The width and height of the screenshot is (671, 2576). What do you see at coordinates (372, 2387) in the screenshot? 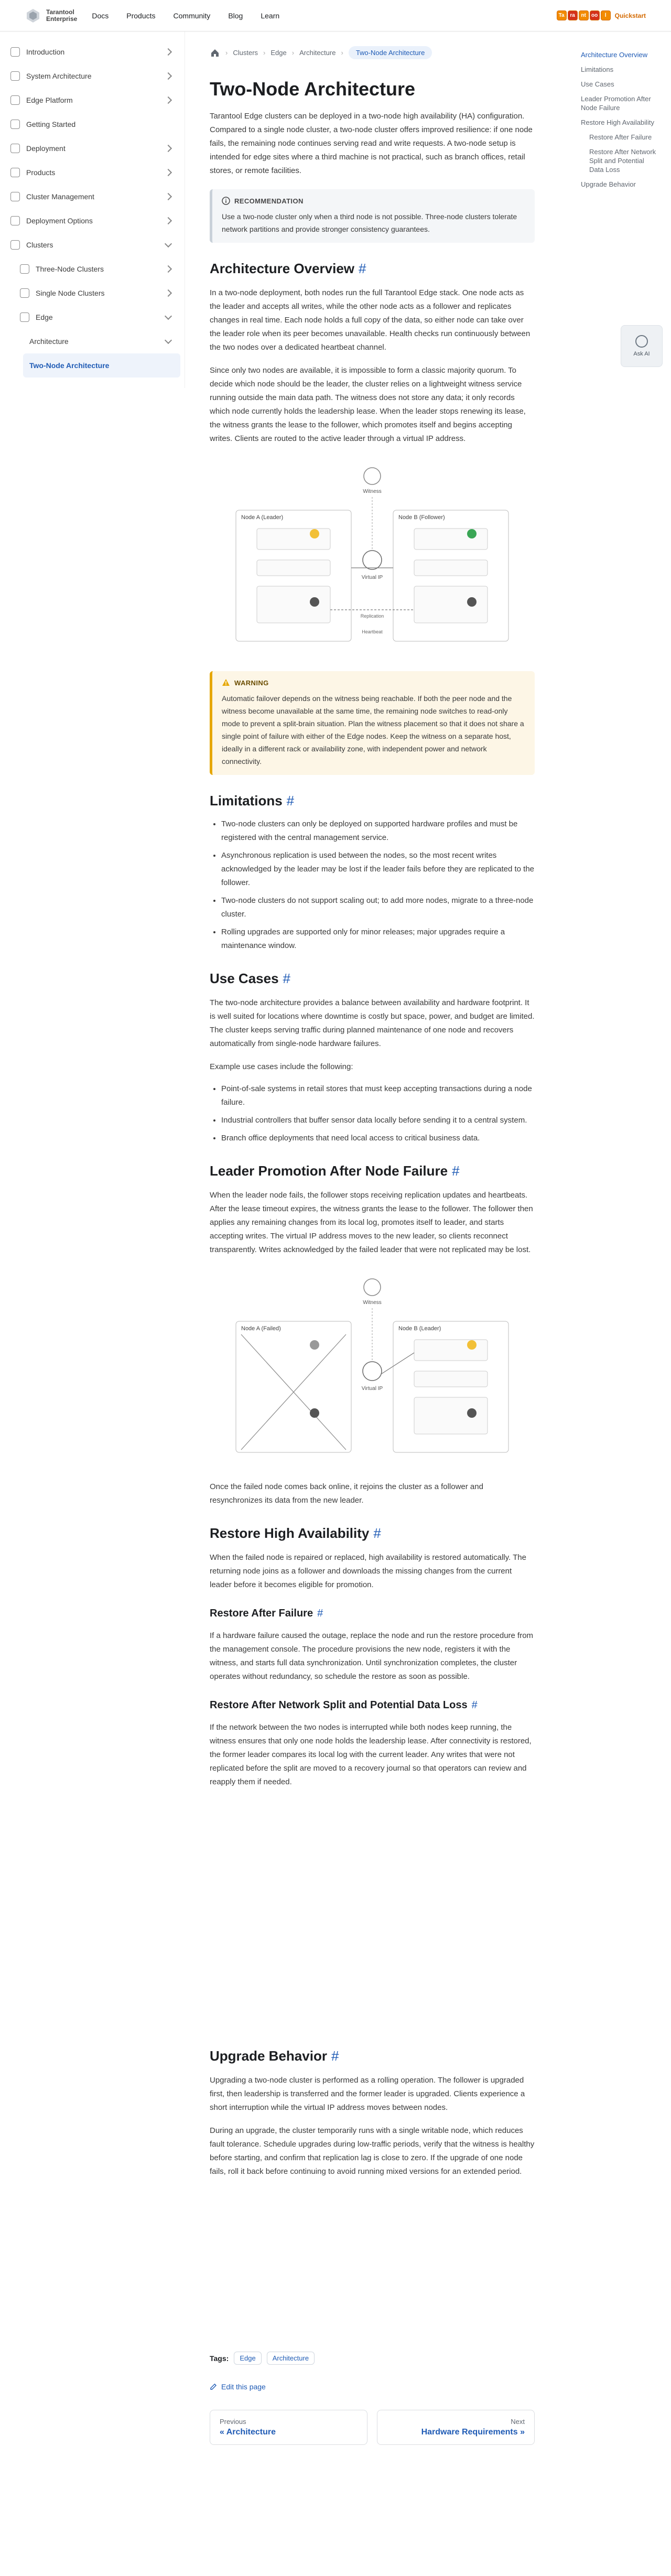
I see `edit-page-link: Edit this page` at bounding box center [372, 2387].